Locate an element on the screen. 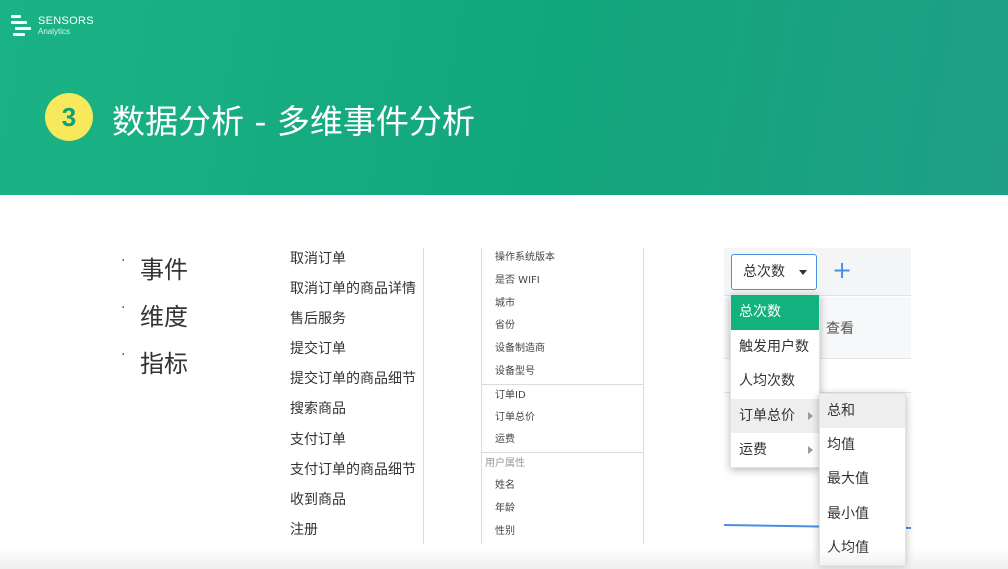  dimension-item: 城市 is located at coordinates (563, 304).